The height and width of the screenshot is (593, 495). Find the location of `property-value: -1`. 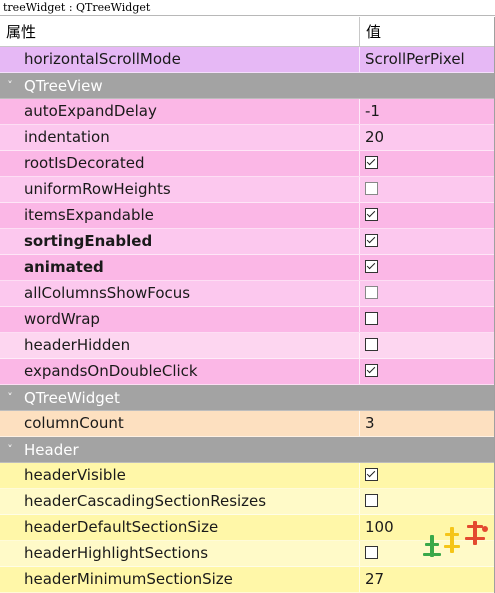

property-value: -1 is located at coordinates (427, 111).